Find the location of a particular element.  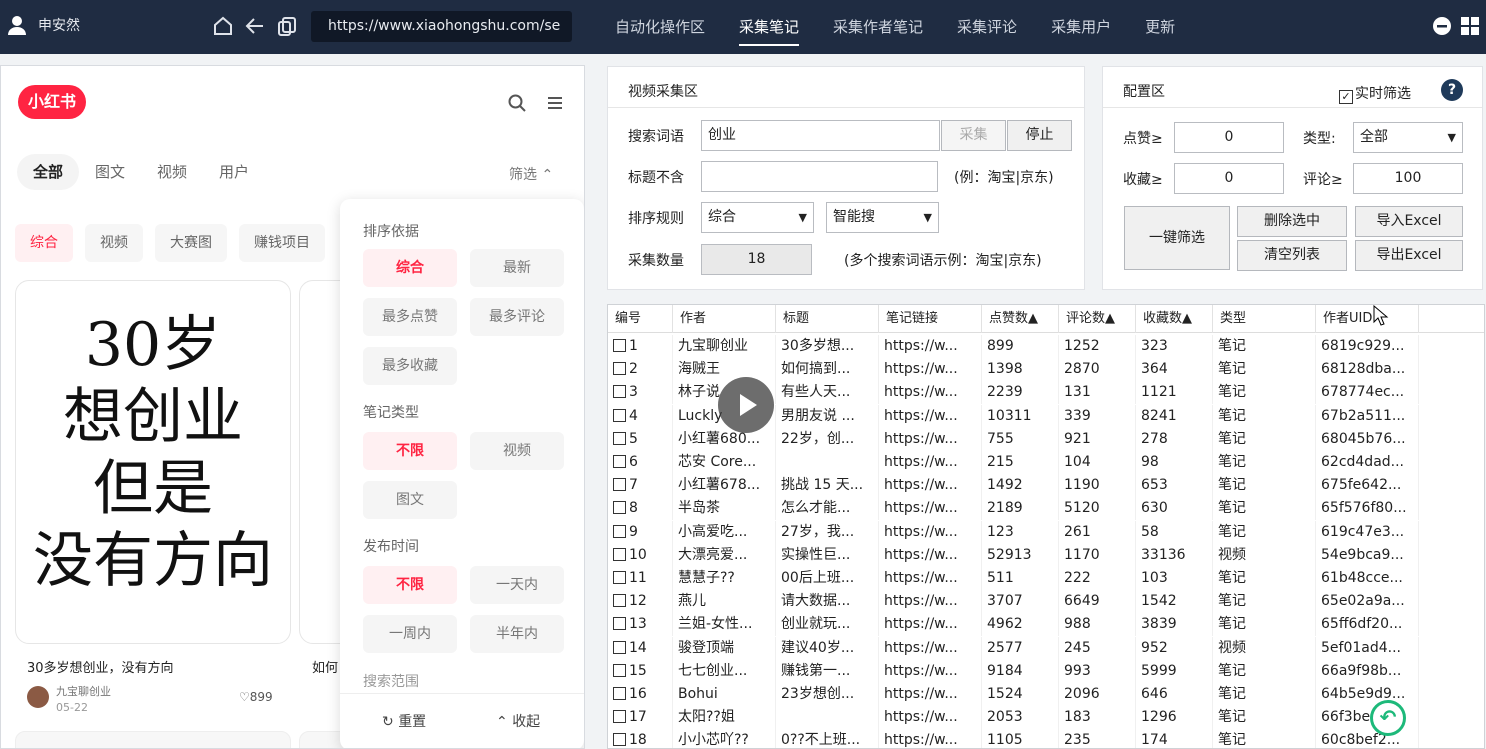

column-header: 作者UID is located at coordinates (1367, 319).